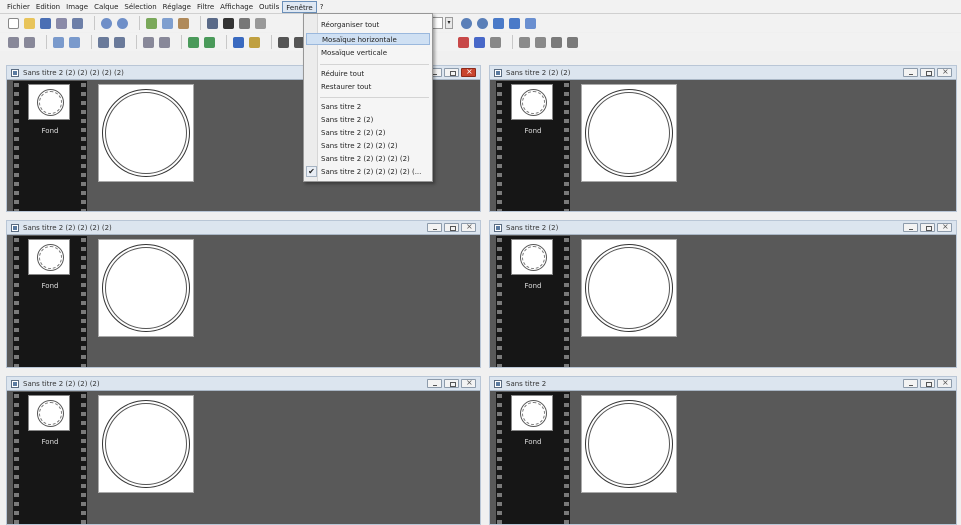  Describe the element at coordinates (205, 7) in the screenshot. I see `menu-filtre: Filtre` at that location.